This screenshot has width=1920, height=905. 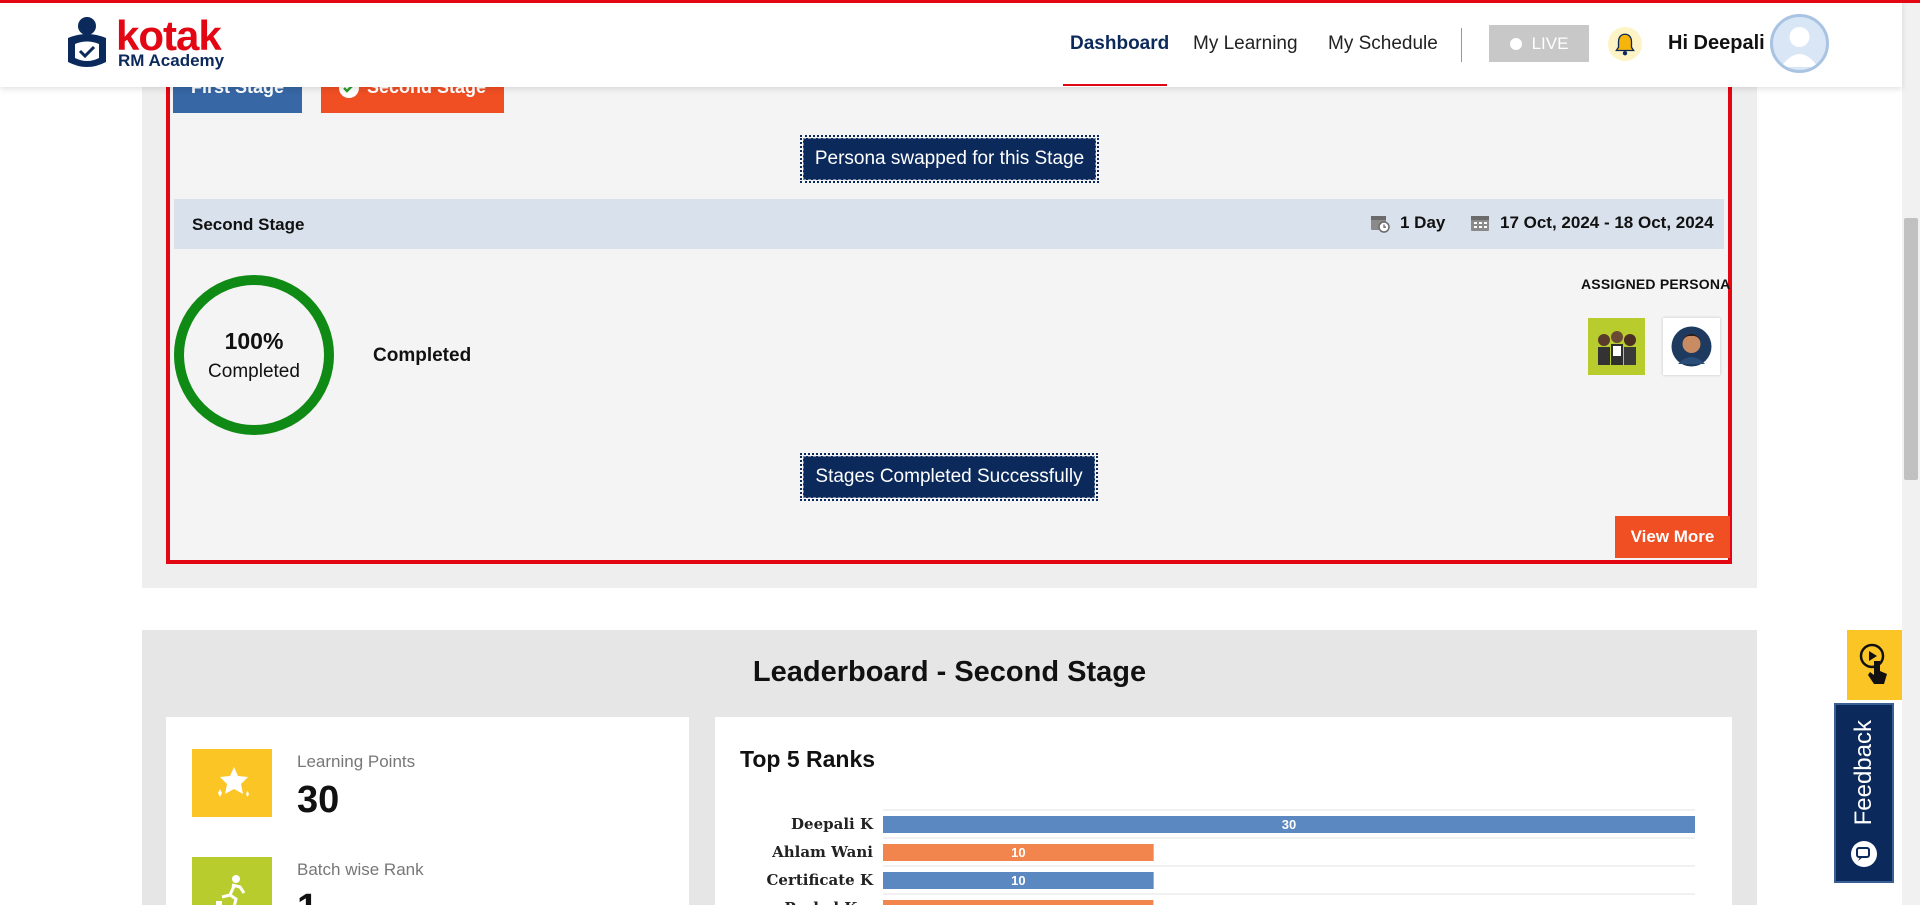 I want to click on nav-active-underline, so click(x=1115, y=85).